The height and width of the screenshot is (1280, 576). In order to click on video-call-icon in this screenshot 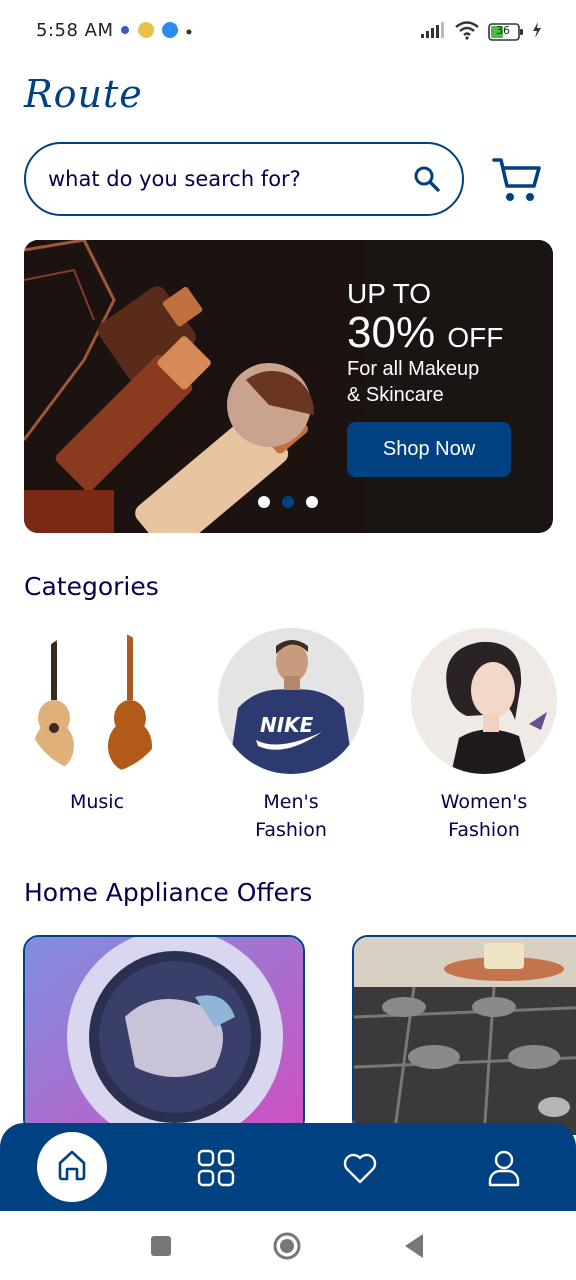, I will do `click(170, 29)`.